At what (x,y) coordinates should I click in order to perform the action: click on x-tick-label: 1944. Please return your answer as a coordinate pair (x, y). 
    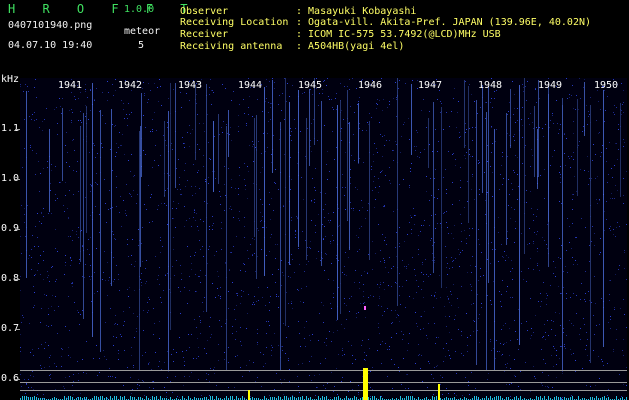
    Looking at the image, I should click on (250, 85).